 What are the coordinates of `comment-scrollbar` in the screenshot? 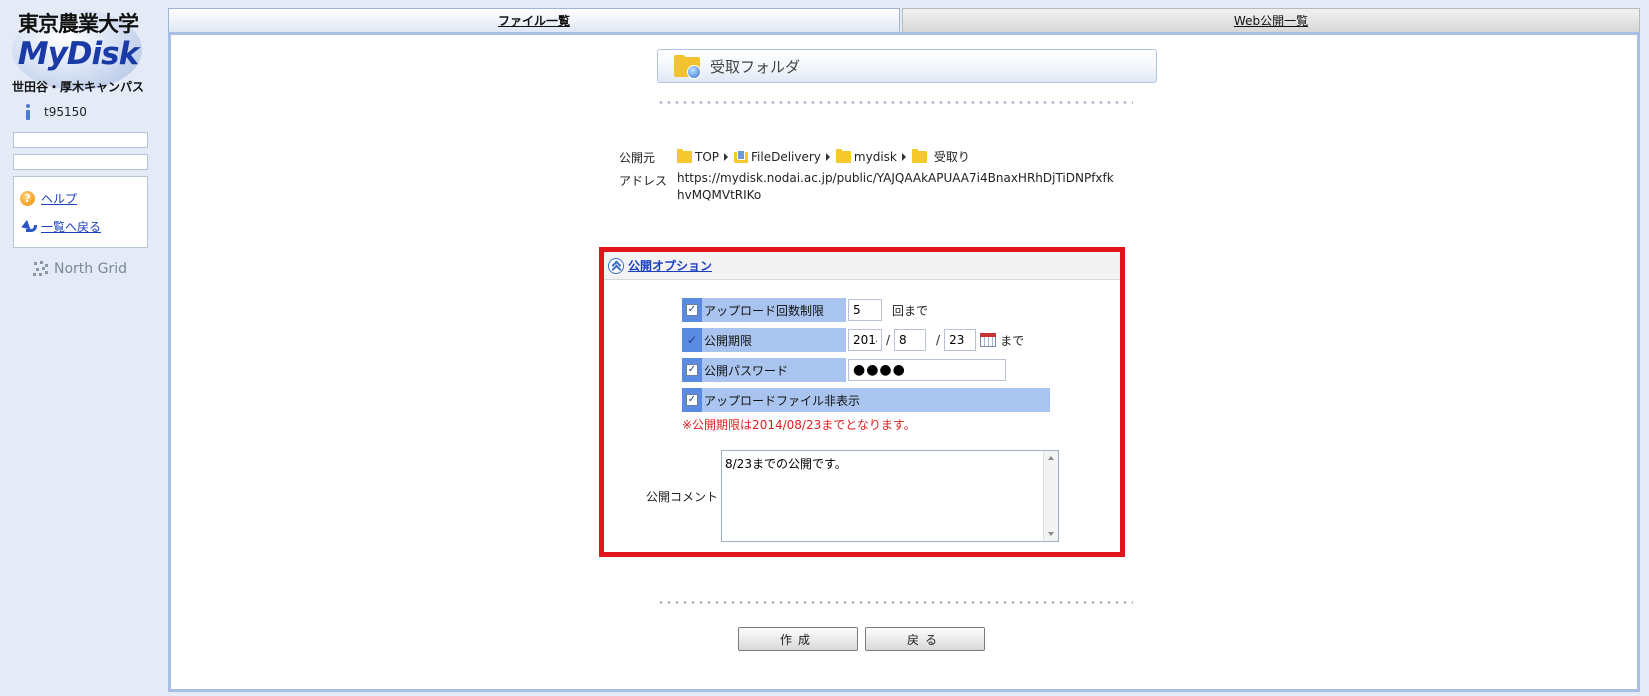 It's located at (1050, 496).